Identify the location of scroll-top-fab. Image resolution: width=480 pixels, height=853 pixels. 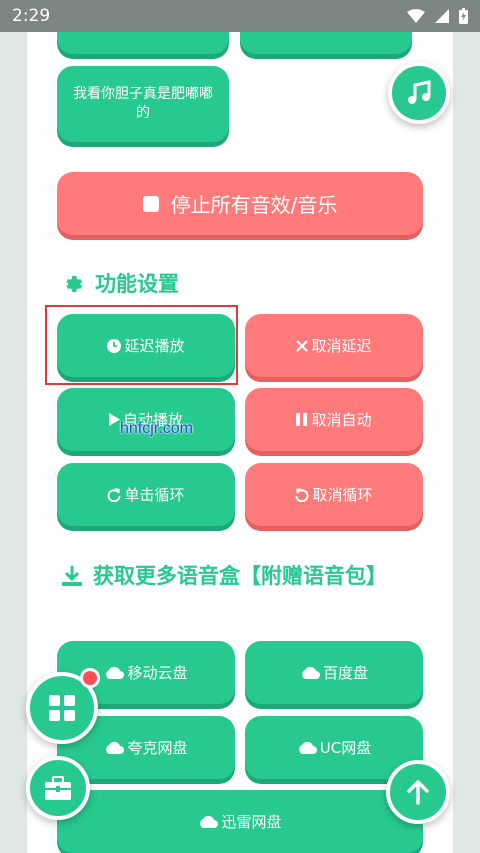
(418, 792).